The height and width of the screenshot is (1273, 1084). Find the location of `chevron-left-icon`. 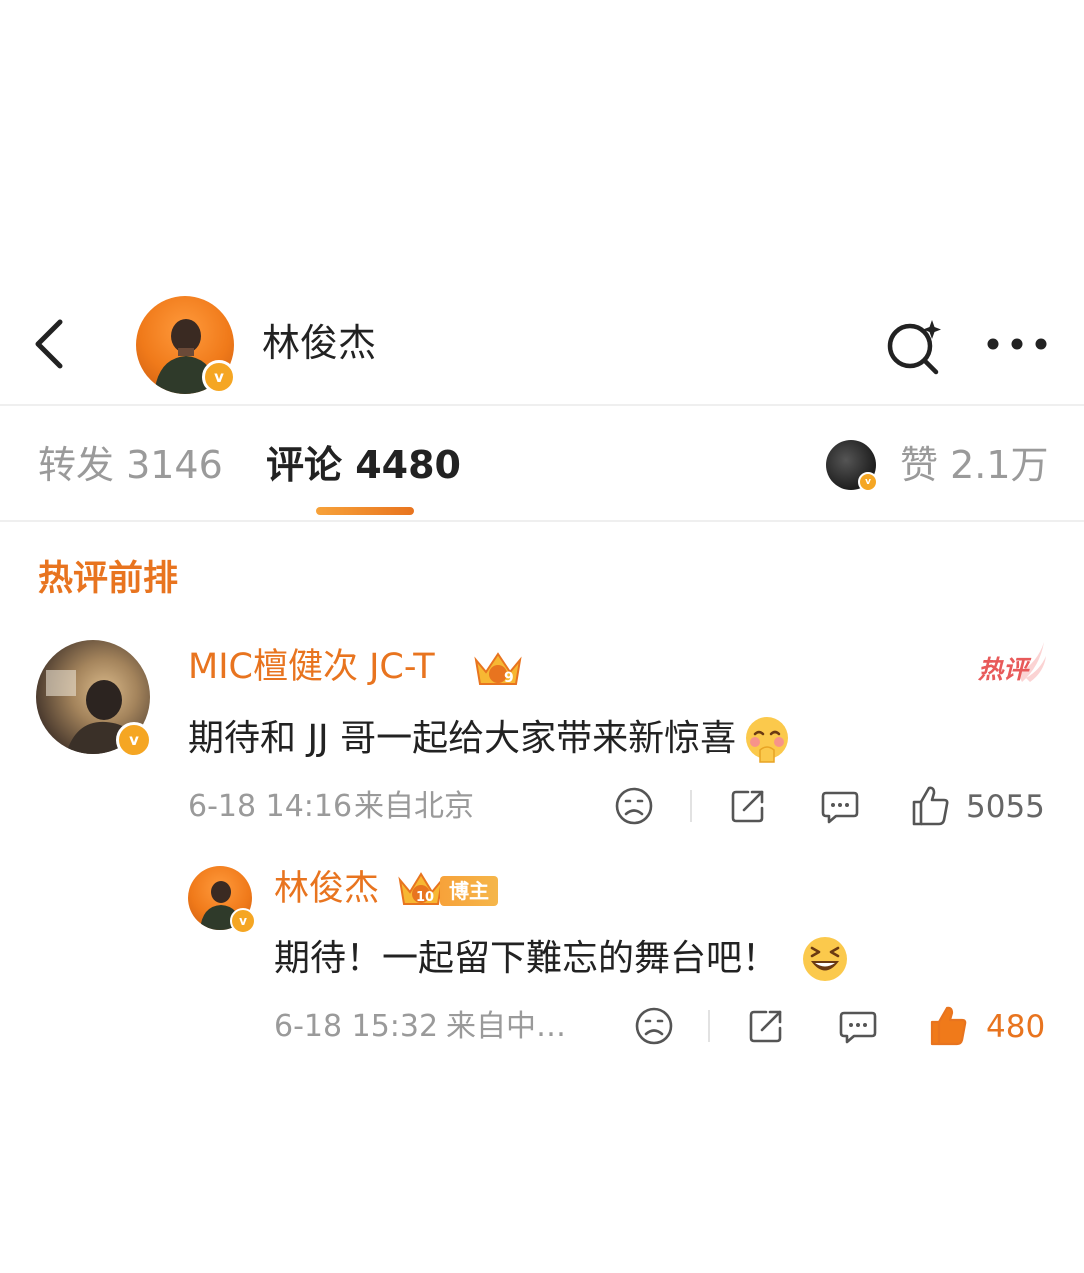

chevron-left-icon is located at coordinates (49, 344).